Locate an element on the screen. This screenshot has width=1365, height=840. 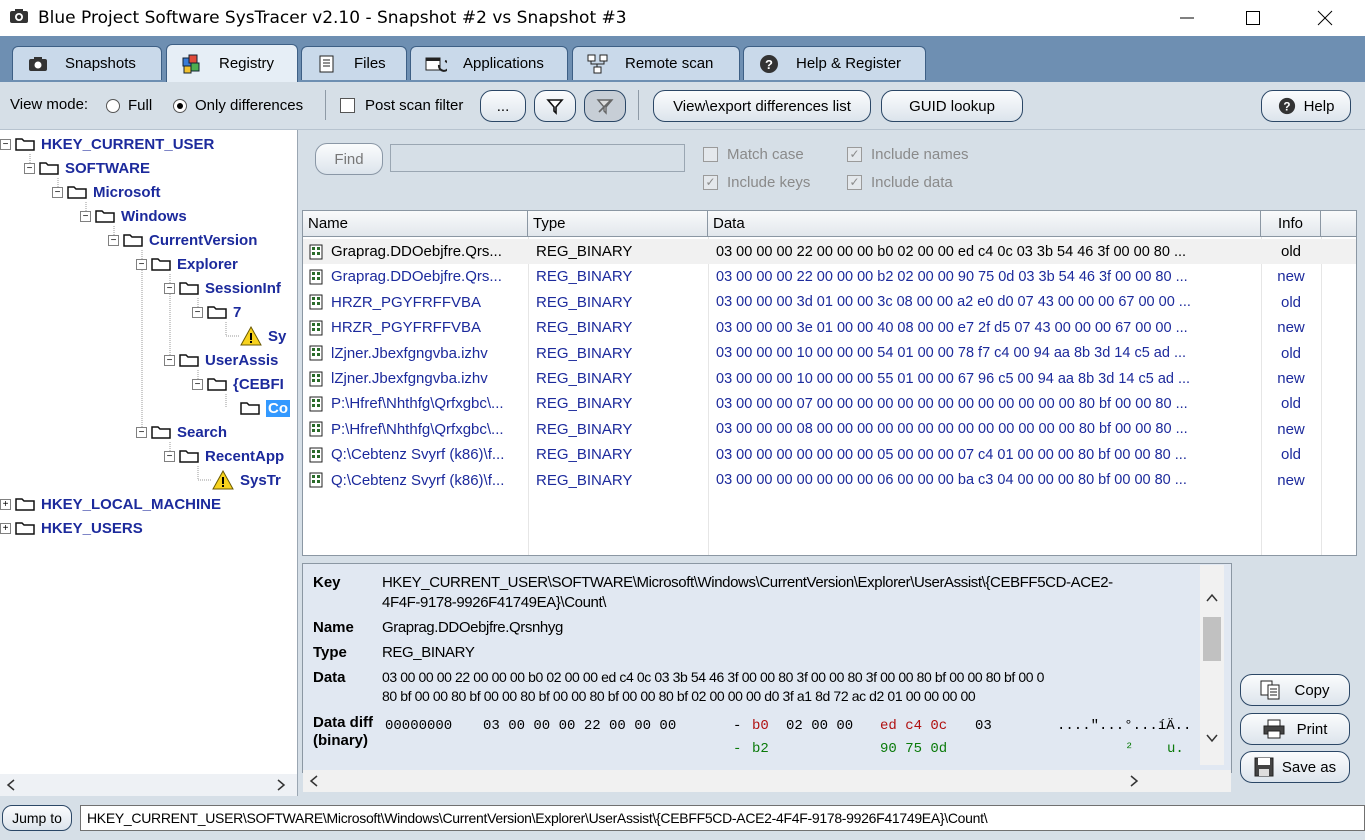
tree-node-label: Microsoft is located at coordinates (127, 192).